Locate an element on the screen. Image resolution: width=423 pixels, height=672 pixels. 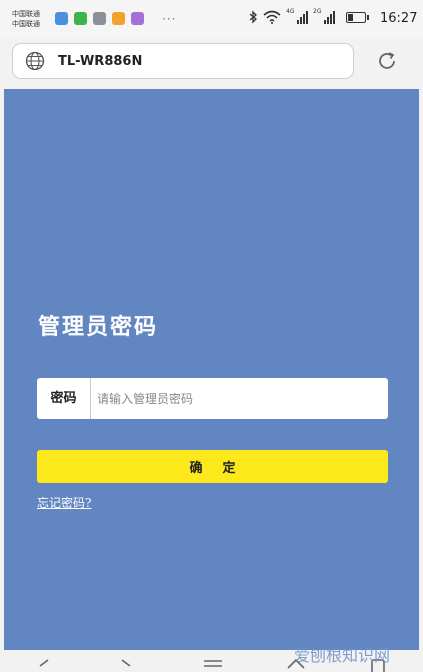
gallery-icon is located at coordinates (99, 18).